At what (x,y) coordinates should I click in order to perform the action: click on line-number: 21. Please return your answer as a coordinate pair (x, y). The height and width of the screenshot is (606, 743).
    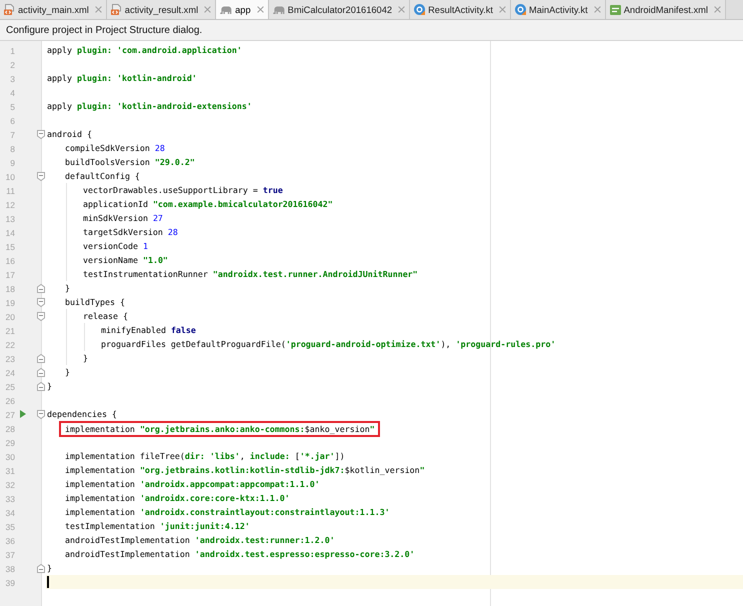
    Looking at the image, I should click on (10, 331).